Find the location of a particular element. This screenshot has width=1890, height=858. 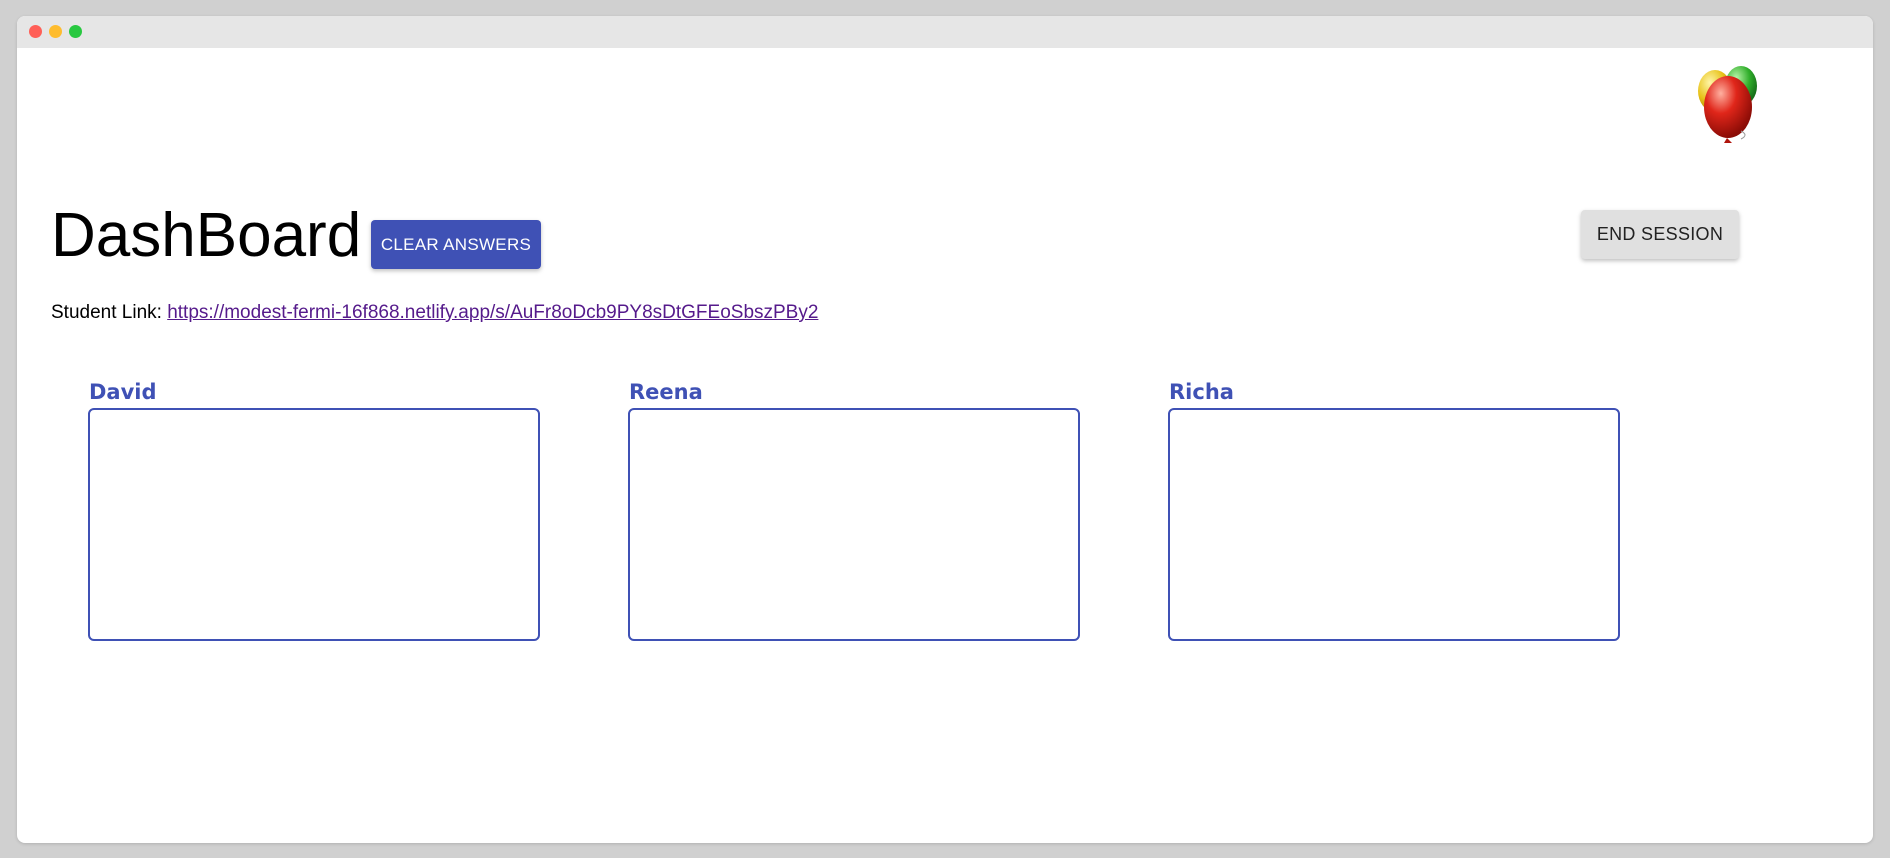

student-card-richa: Richa is located at coordinates (1394, 509).